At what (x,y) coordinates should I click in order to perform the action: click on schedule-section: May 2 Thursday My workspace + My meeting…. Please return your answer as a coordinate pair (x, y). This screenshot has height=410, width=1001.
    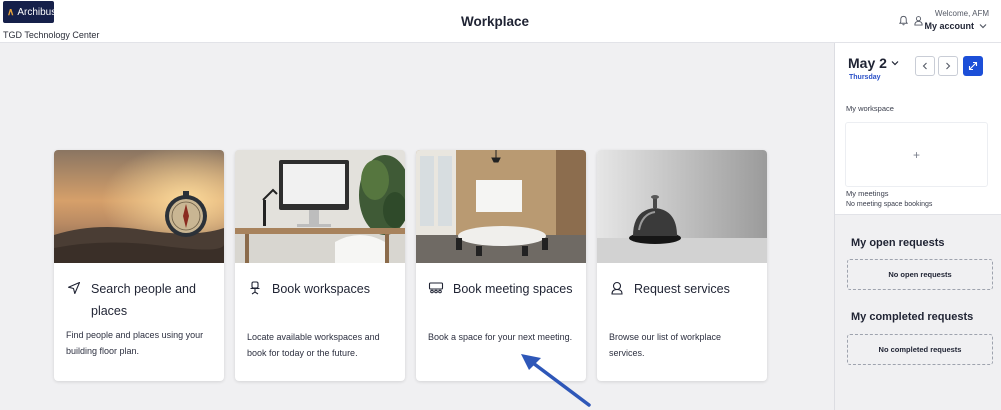
    Looking at the image, I should click on (918, 129).